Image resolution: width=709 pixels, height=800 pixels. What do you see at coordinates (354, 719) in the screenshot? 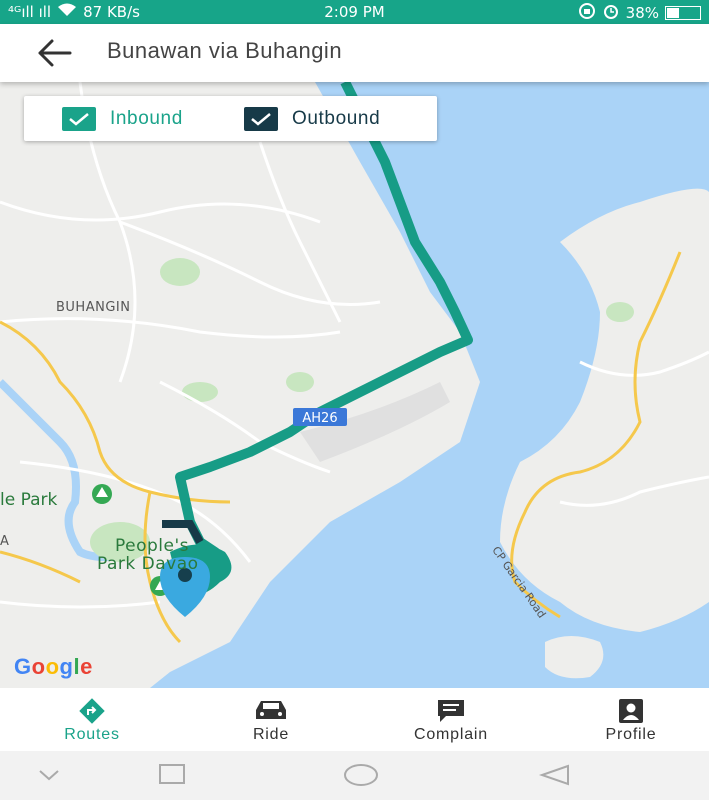
I see `bottom-navigation: Routes Ride Complain Profile` at bounding box center [354, 719].